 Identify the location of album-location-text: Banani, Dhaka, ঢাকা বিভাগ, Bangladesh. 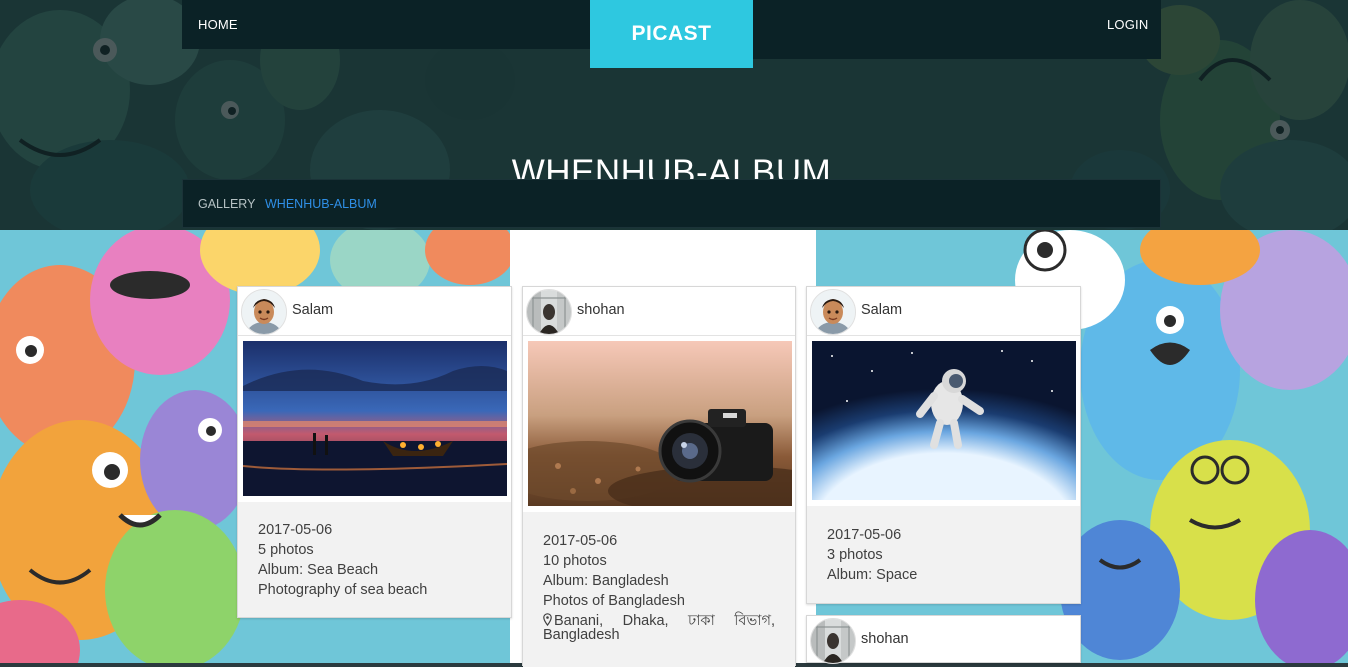
(659, 628).